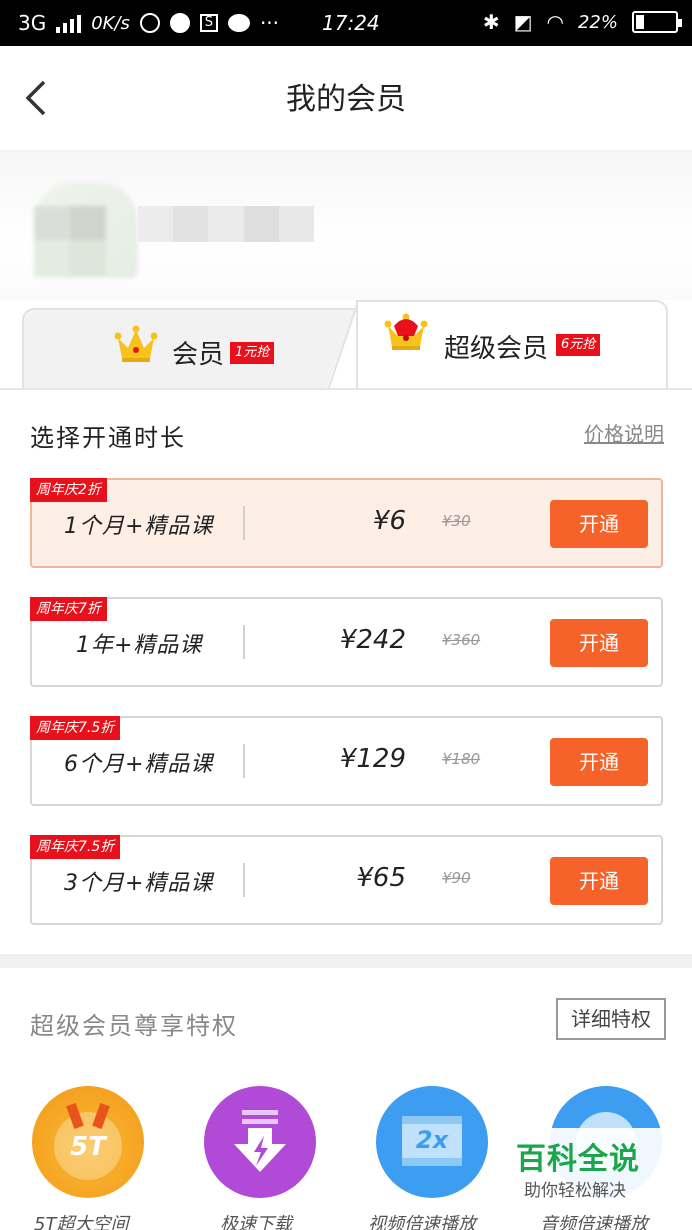  I want to click on membership-tabs: 会员 1元抢 超级会员 6元抢, so click(346, 345).